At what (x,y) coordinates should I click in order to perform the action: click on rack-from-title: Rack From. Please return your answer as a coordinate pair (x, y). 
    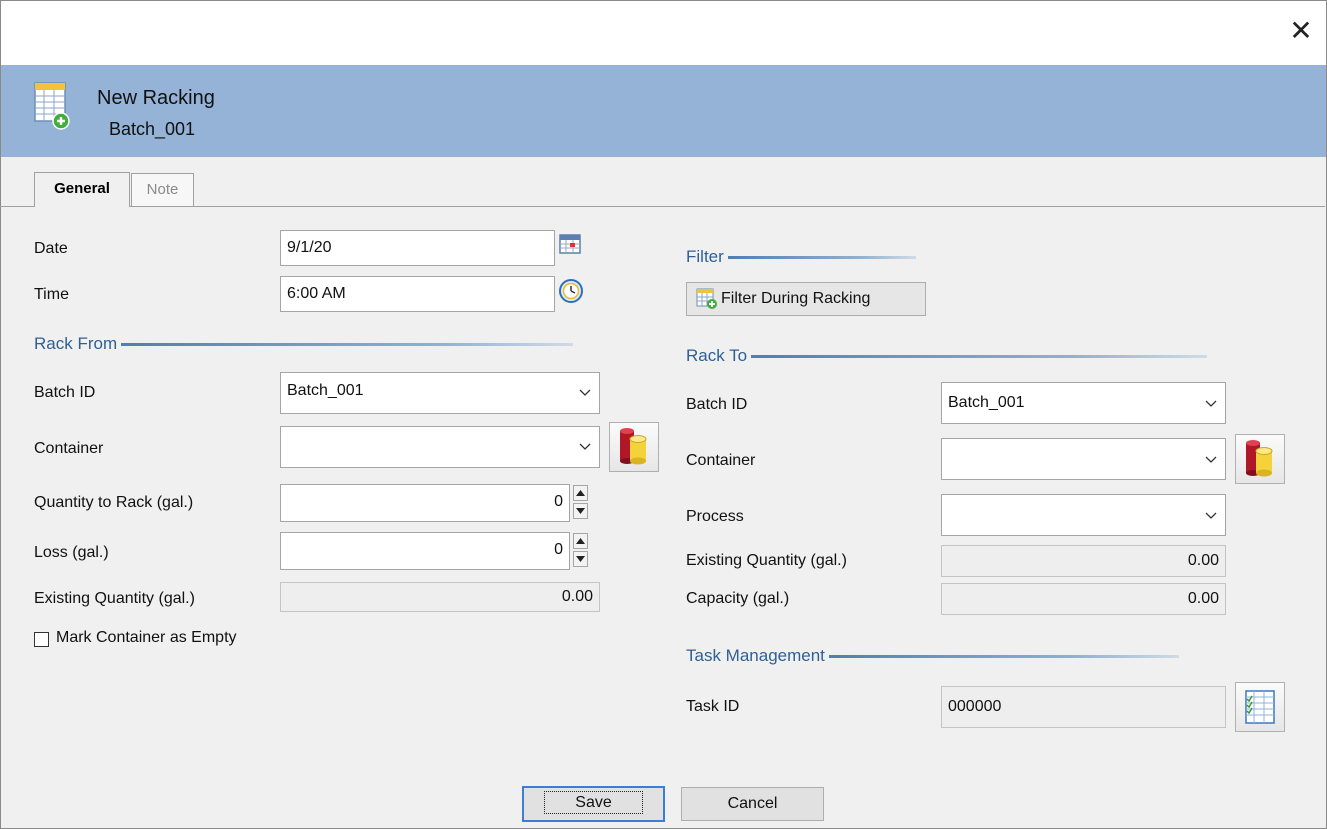
    Looking at the image, I should click on (76, 343).